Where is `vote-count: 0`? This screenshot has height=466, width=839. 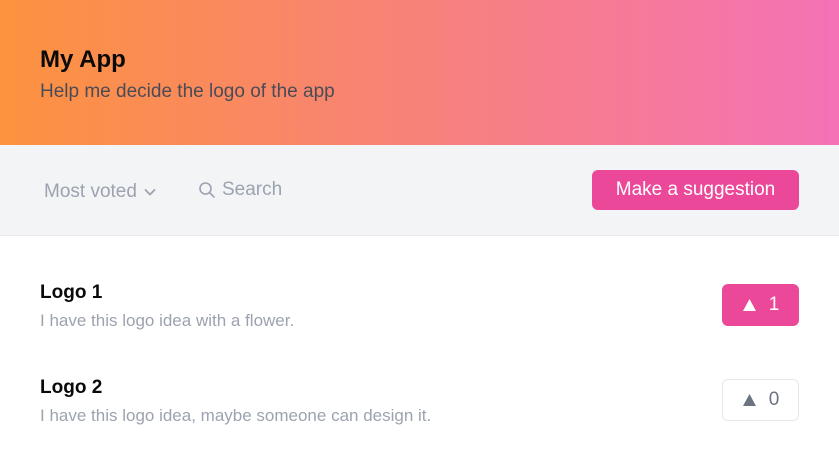 vote-count: 0 is located at coordinates (774, 399).